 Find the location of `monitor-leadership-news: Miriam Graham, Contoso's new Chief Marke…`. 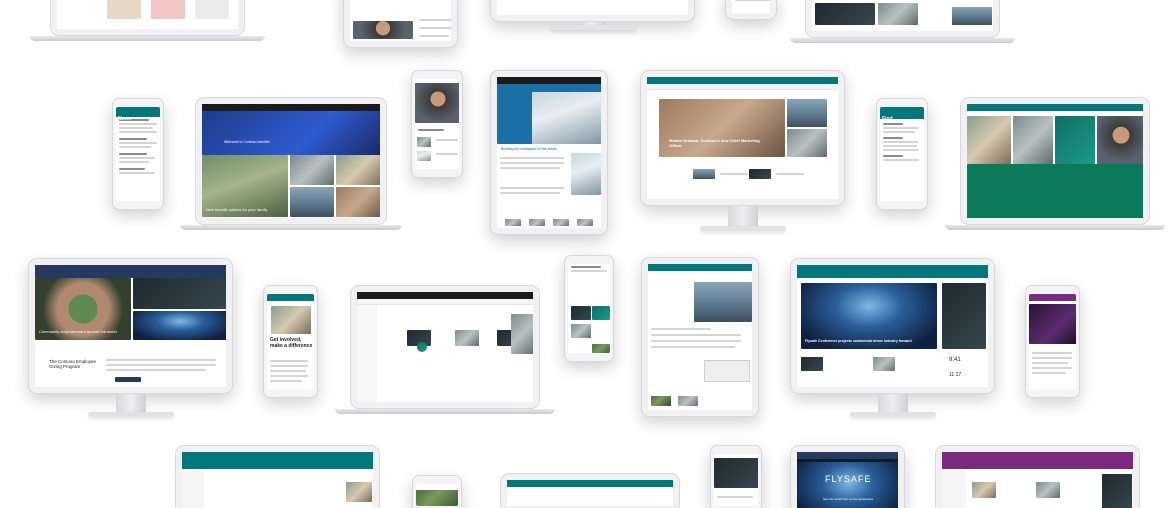

monitor-leadership-news: Miriam Graham, Contoso's new Chief Marke… is located at coordinates (742, 152).